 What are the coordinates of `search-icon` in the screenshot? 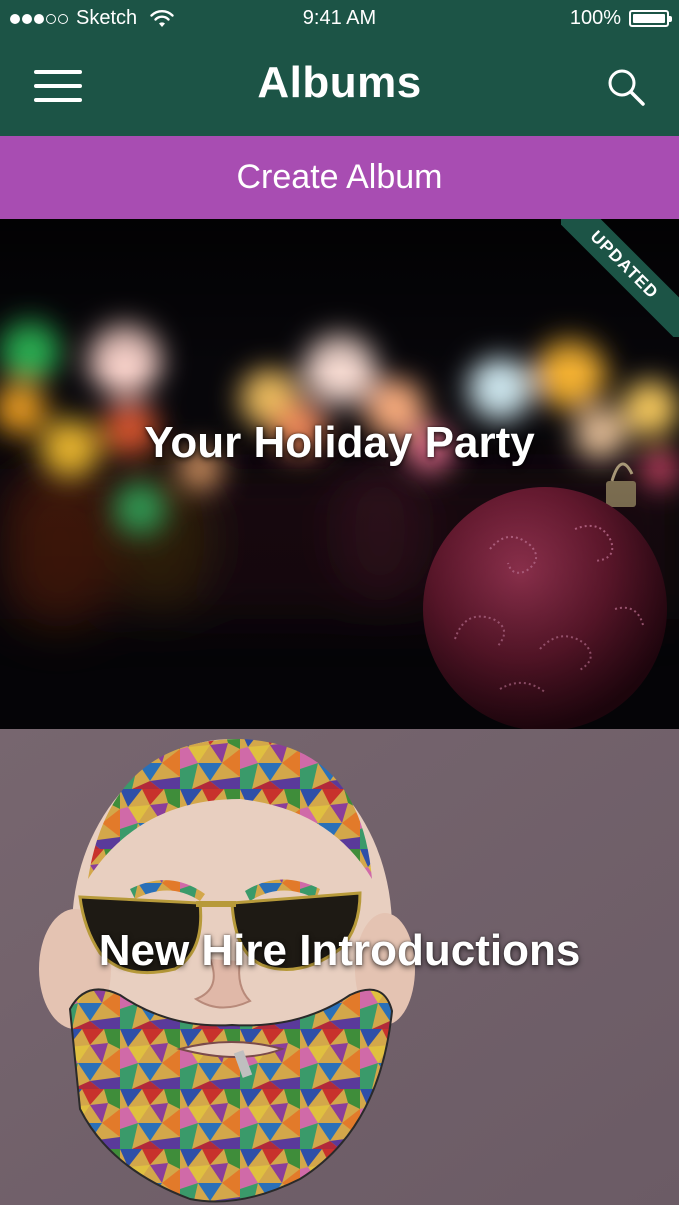 It's located at (626, 87).